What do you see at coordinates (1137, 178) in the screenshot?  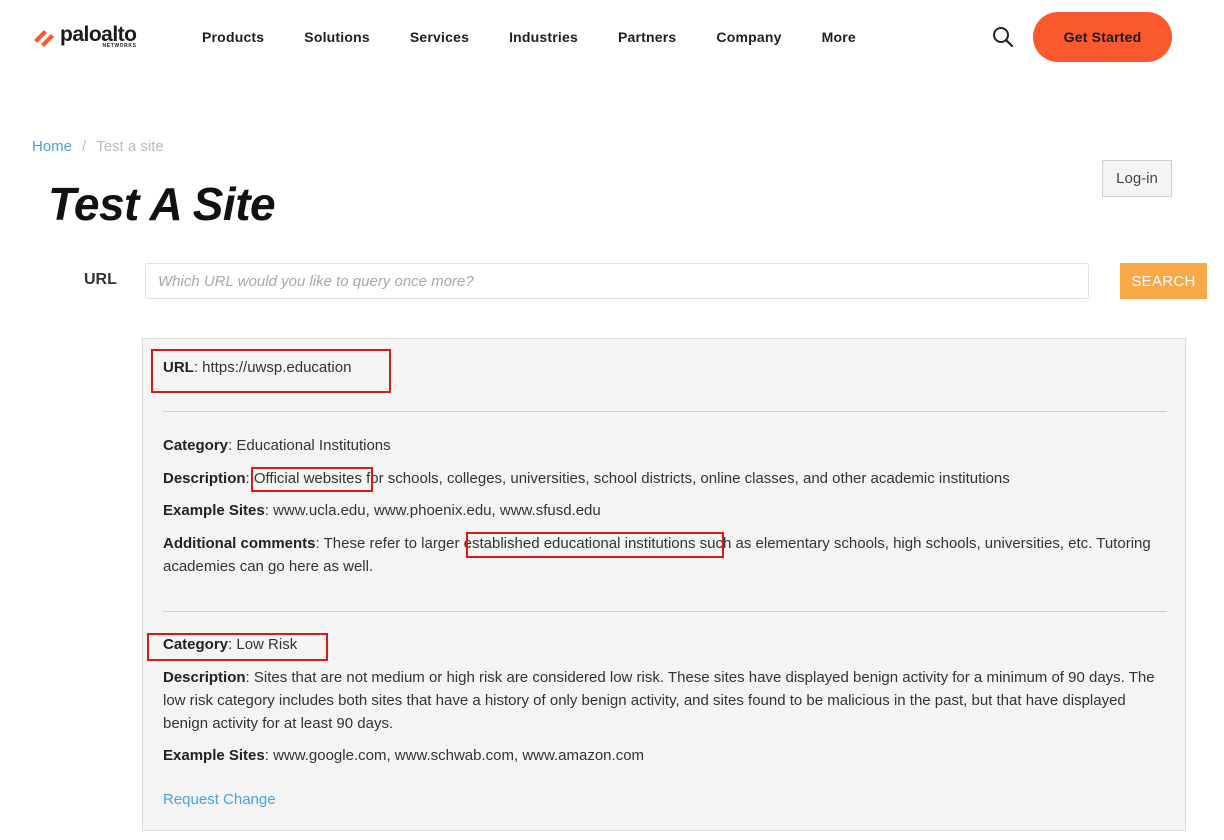 I see `login-button: Log-in` at bounding box center [1137, 178].